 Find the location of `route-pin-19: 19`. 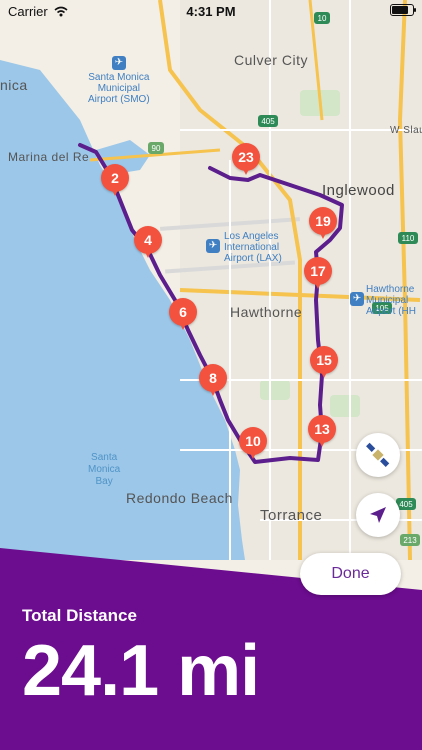

route-pin-19: 19 is located at coordinates (323, 223).